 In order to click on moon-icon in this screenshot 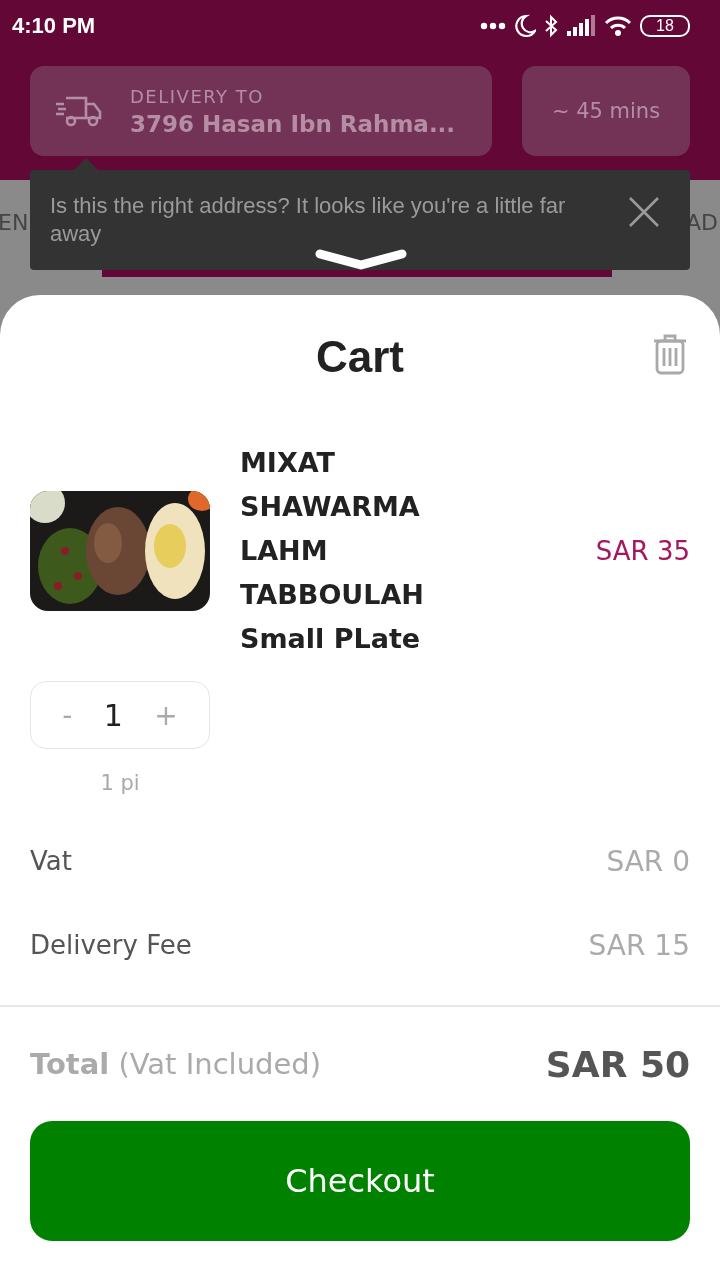, I will do `click(525, 26)`.